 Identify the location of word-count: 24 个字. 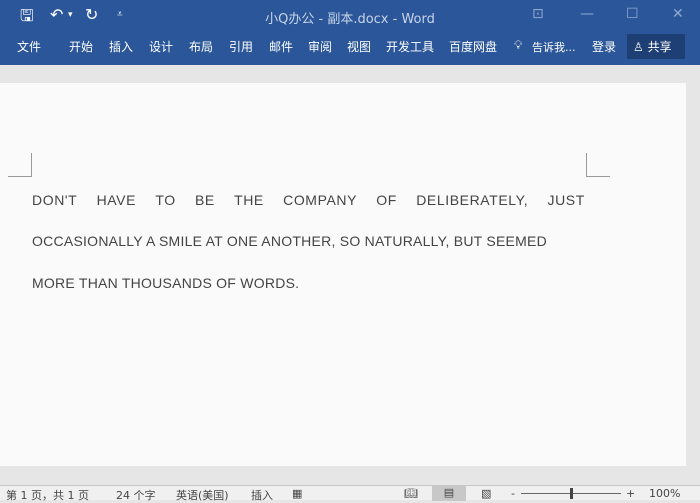
(136, 495).